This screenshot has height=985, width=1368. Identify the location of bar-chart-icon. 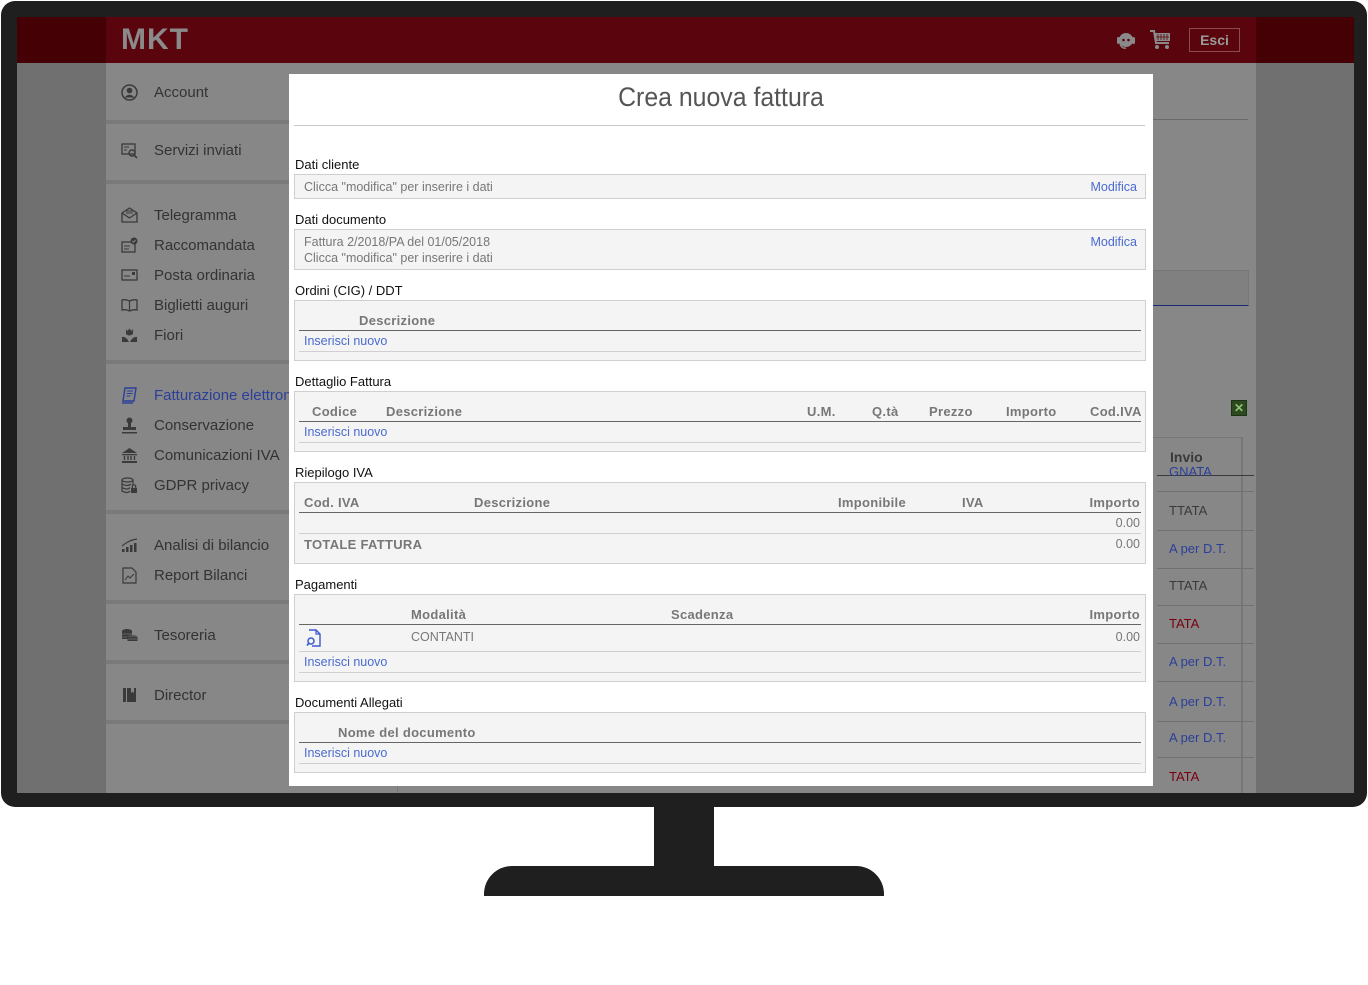
(129, 545).